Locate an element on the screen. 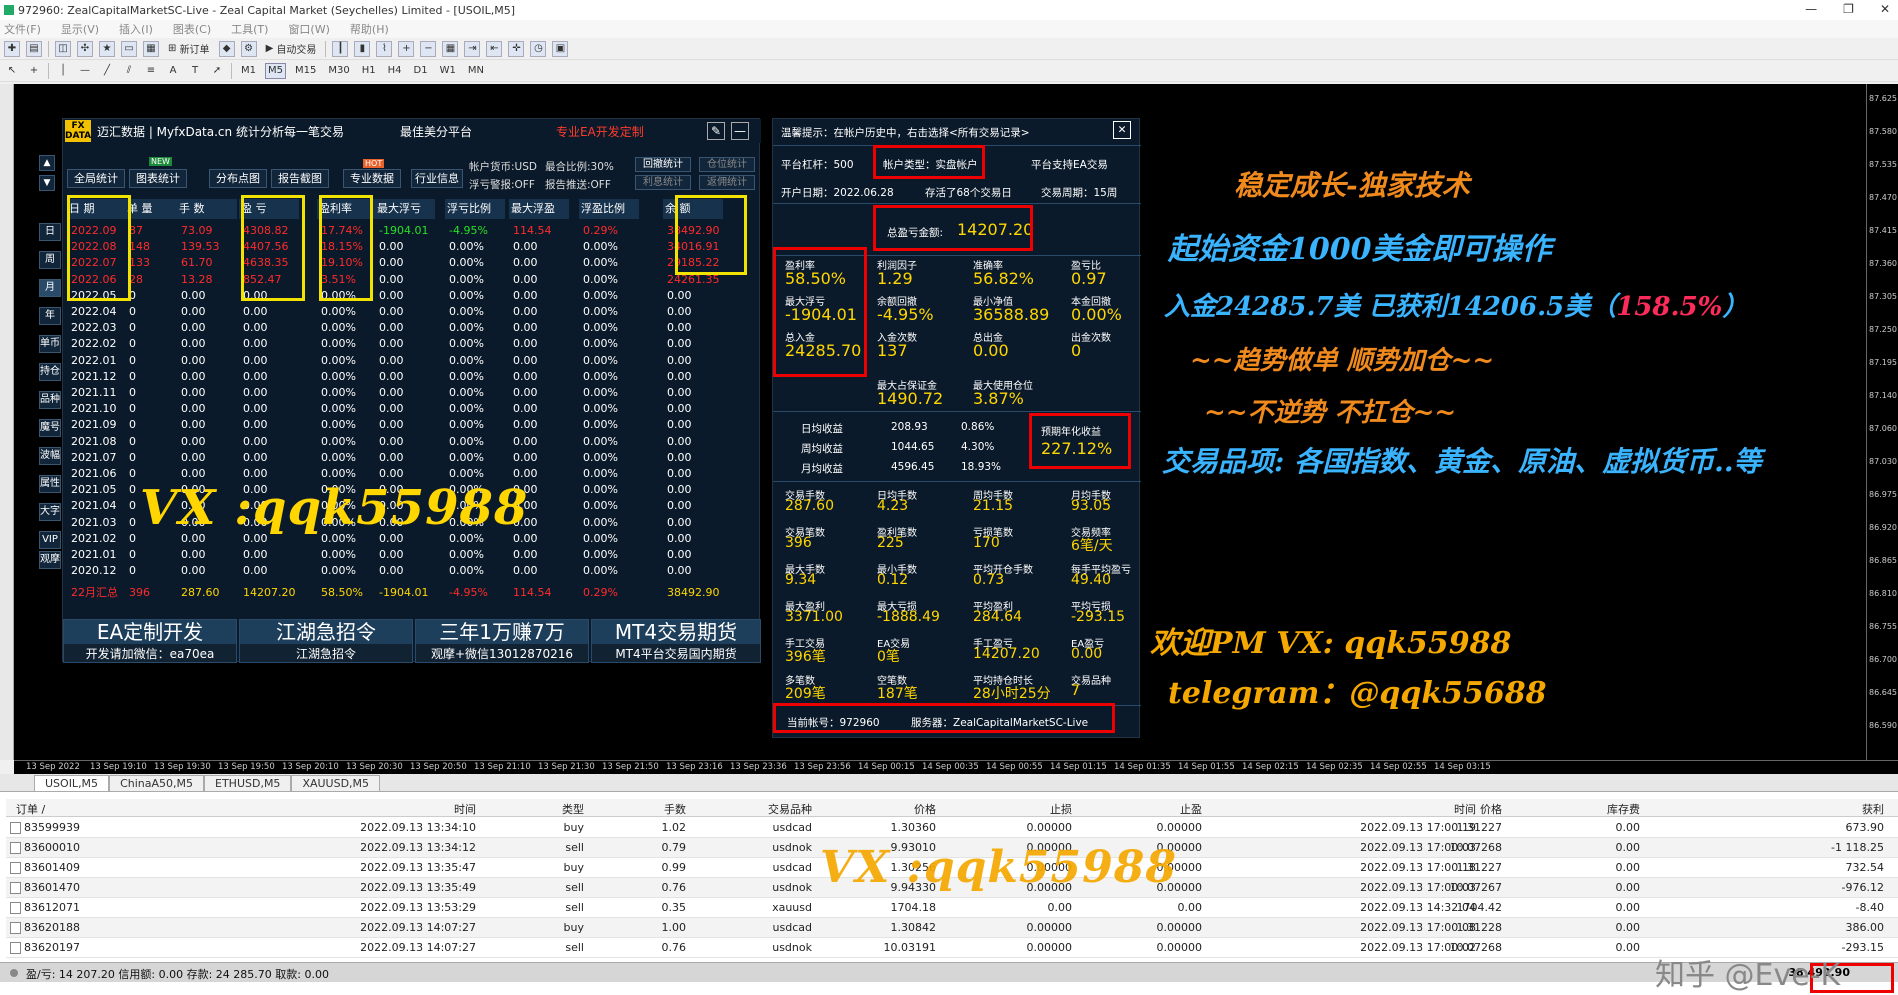 The height and width of the screenshot is (995, 1898). menu-view: 显示(V) is located at coordinates (80, 29).